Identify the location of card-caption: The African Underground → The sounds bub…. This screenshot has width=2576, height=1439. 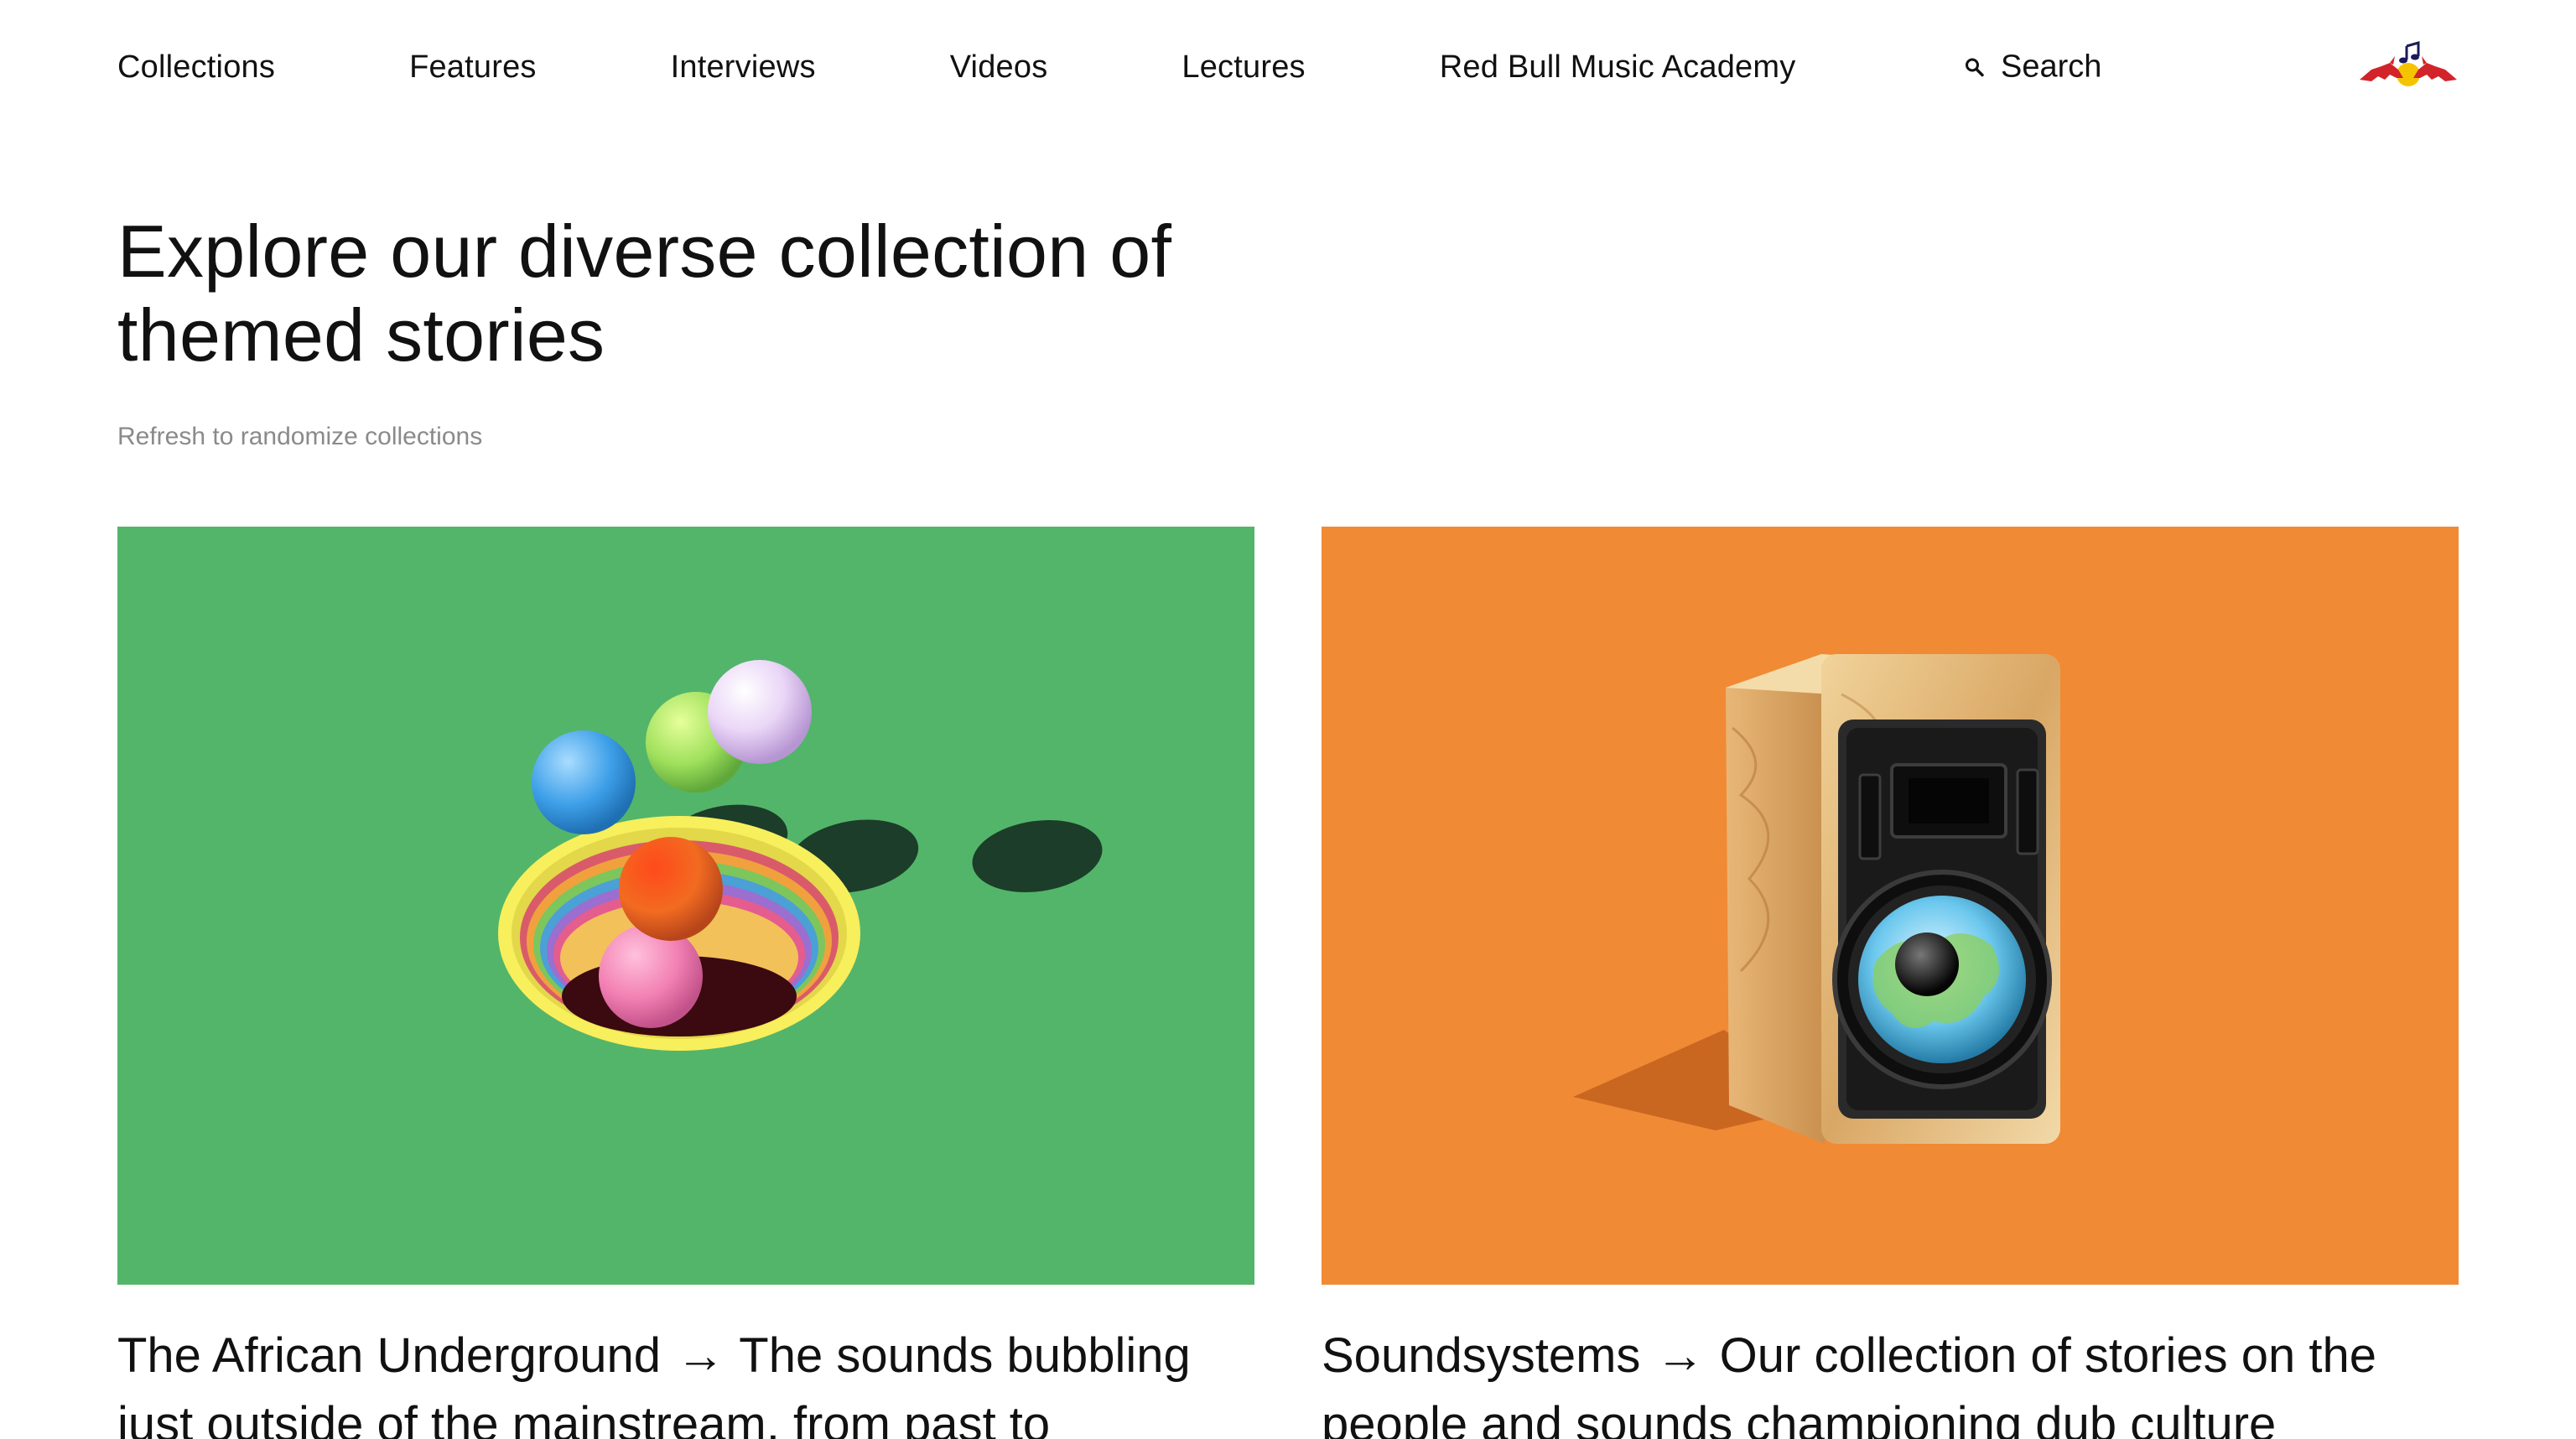
(685, 1380).